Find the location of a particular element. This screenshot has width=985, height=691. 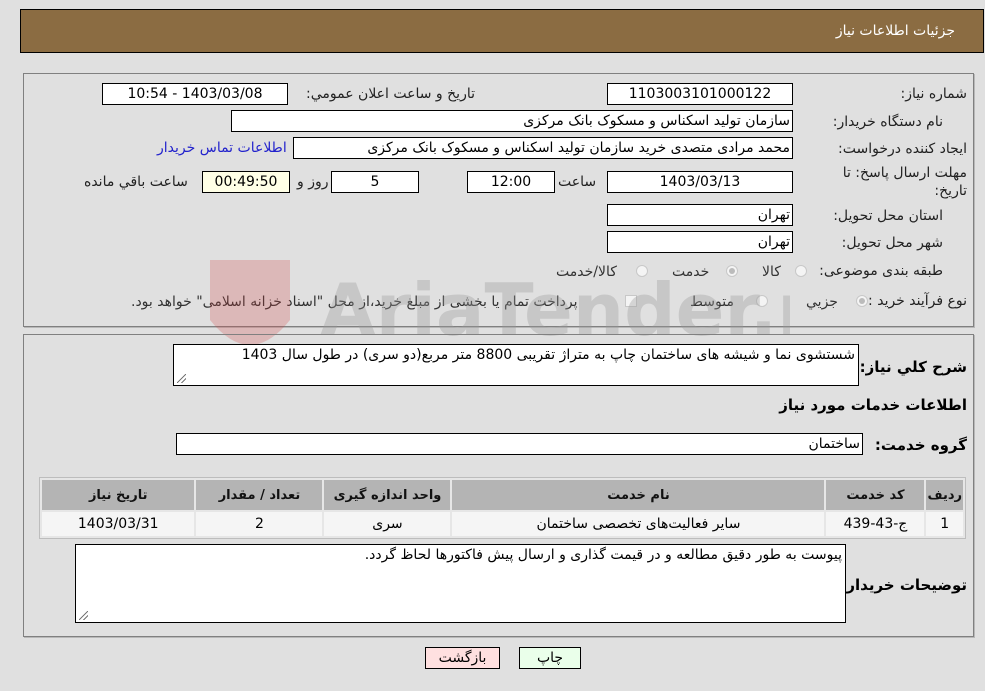

print-button: چاپ is located at coordinates (550, 658).